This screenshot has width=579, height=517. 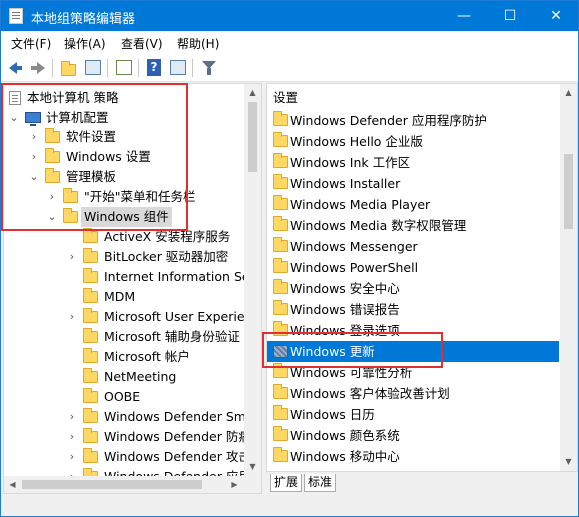 What do you see at coordinates (128, 317) in the screenshot?
I see `tree-item-child: › Microsoft User Experien` at bounding box center [128, 317].